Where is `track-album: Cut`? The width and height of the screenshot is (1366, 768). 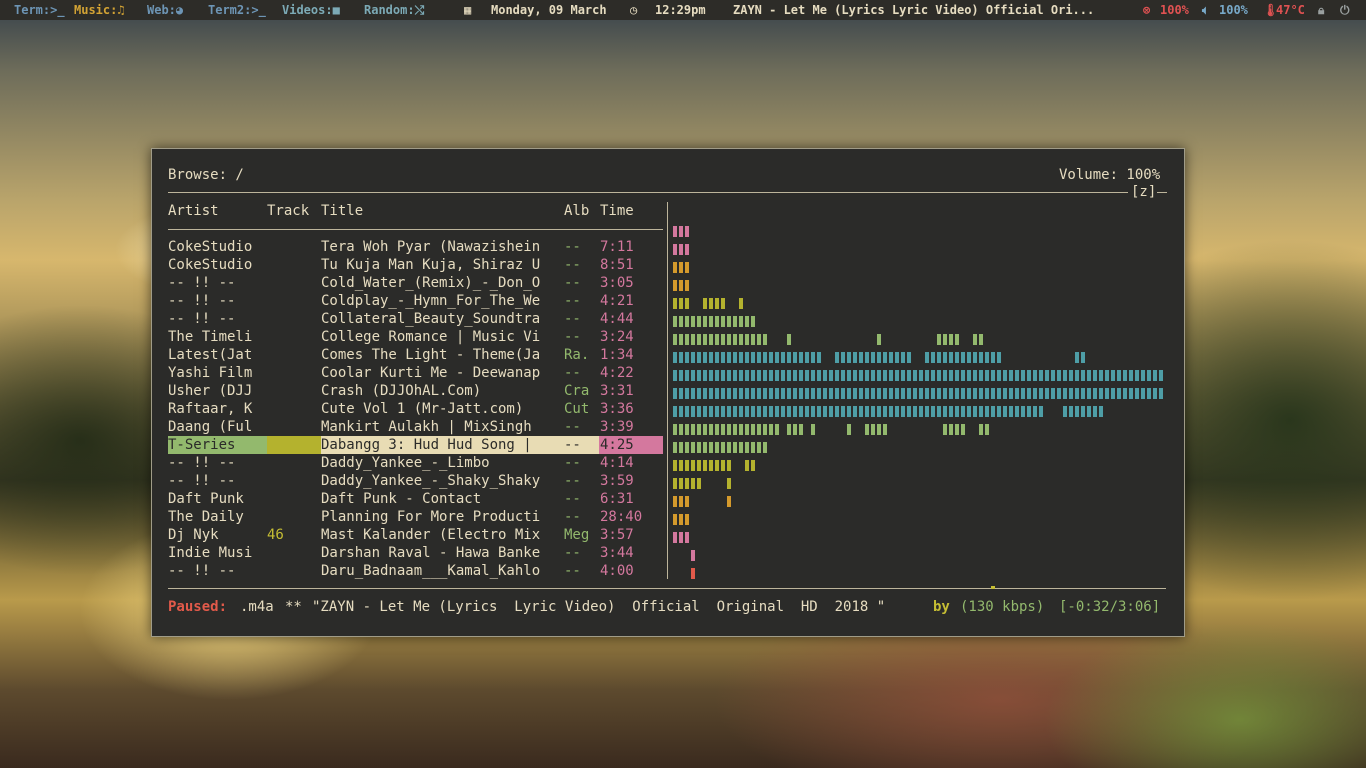 track-album: Cut is located at coordinates (576, 409).